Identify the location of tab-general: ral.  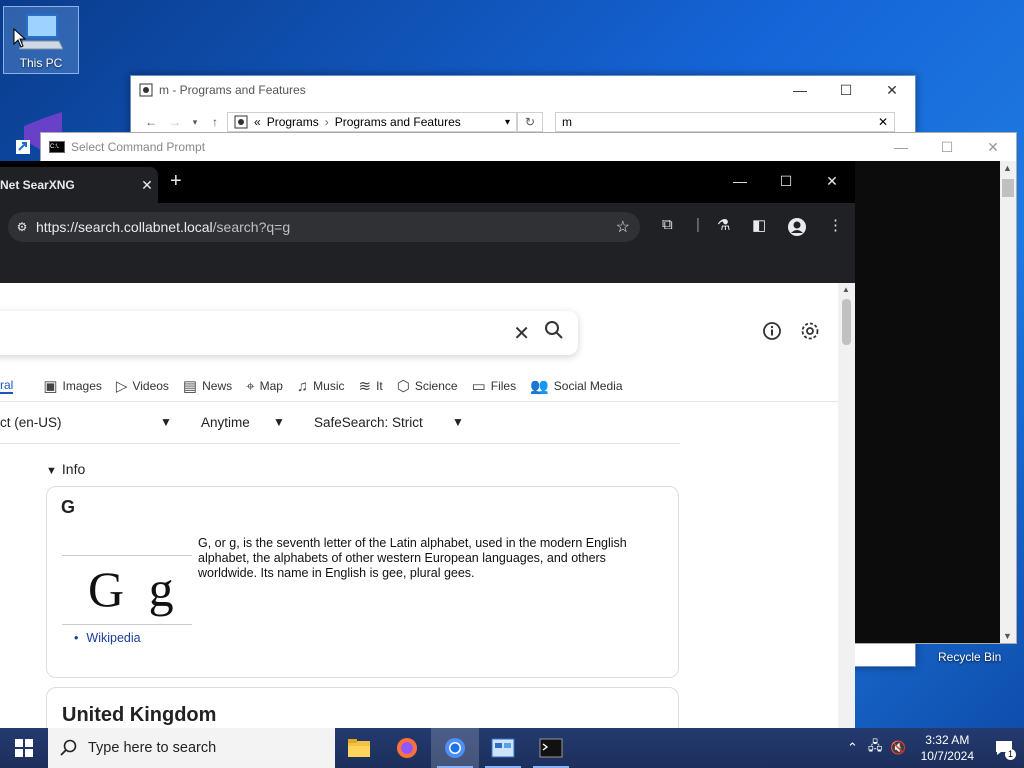
(7, 386).